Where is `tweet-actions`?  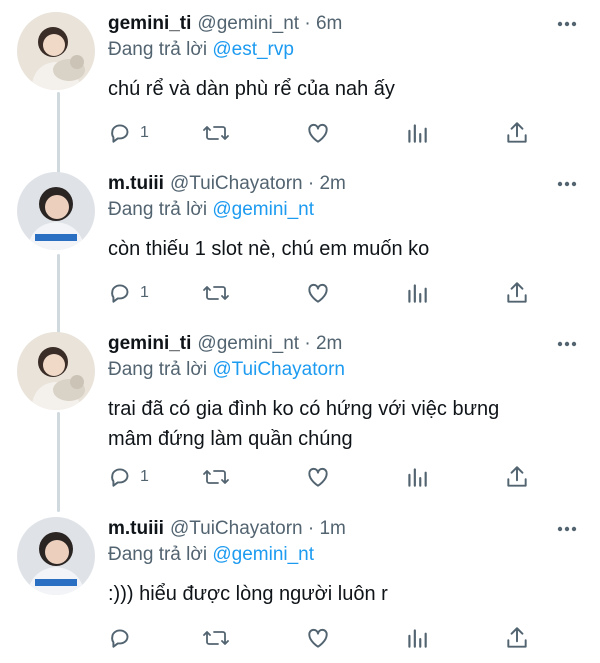
tweet-actions is located at coordinates (324, 638).